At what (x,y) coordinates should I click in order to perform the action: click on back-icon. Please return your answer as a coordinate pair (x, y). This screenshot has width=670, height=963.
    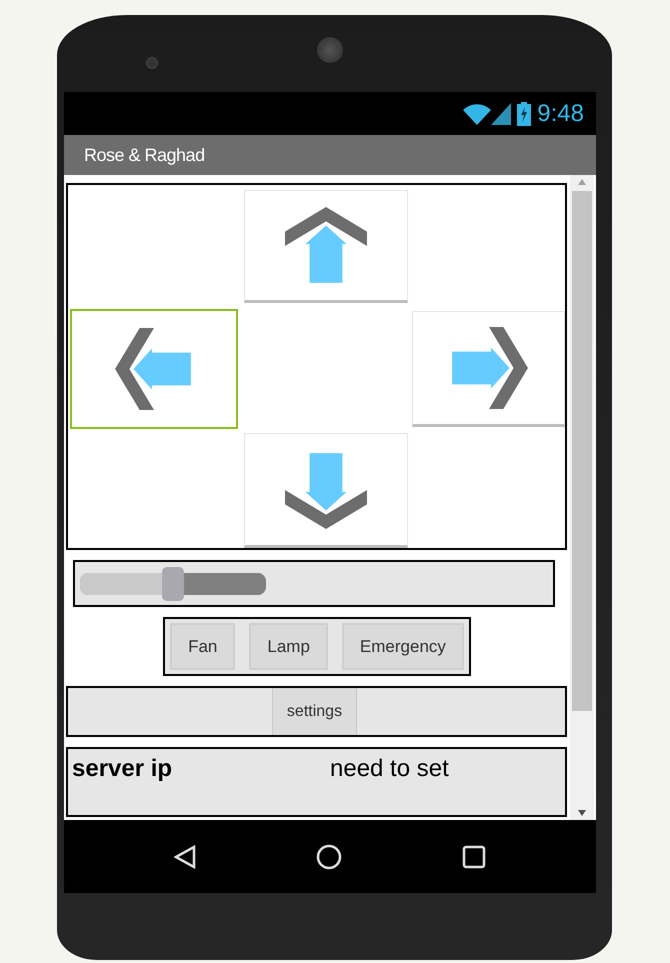
    Looking at the image, I should click on (185, 856).